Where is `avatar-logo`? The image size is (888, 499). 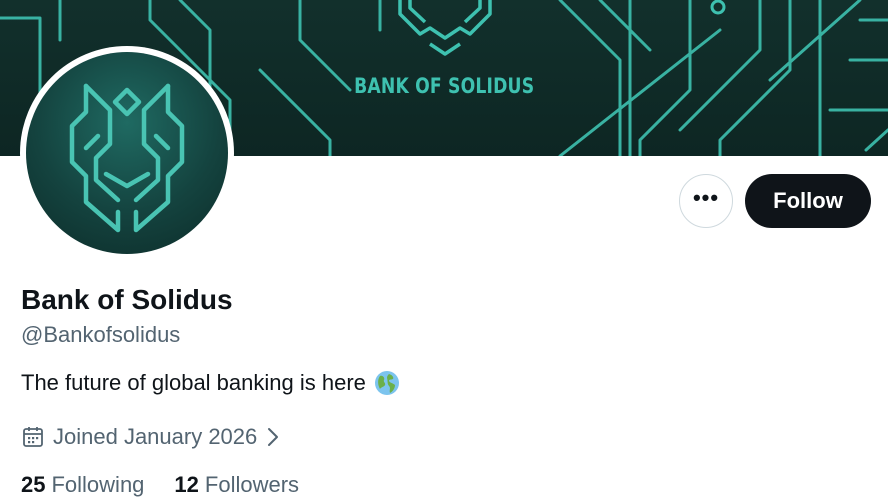 avatar-logo is located at coordinates (127, 153).